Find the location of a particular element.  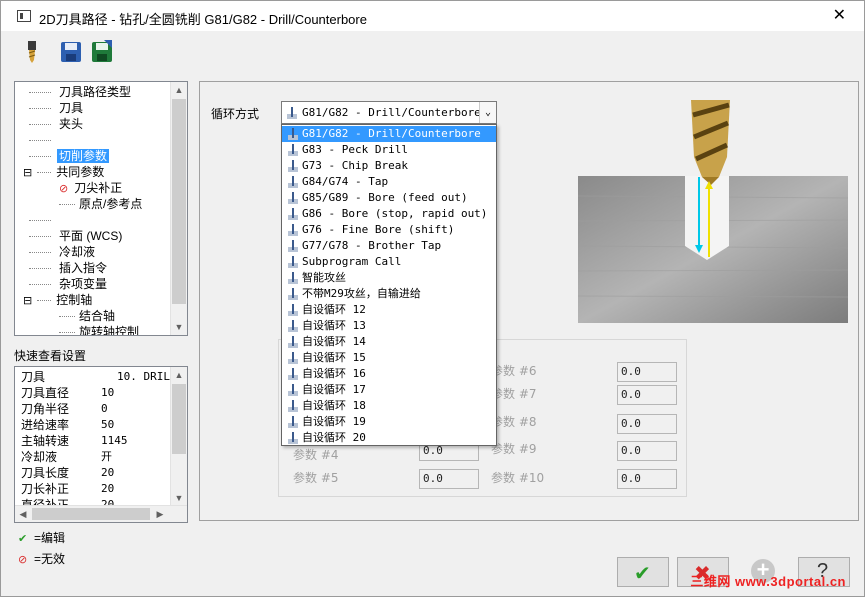

save-to-library-icon is located at coordinates (102, 52).